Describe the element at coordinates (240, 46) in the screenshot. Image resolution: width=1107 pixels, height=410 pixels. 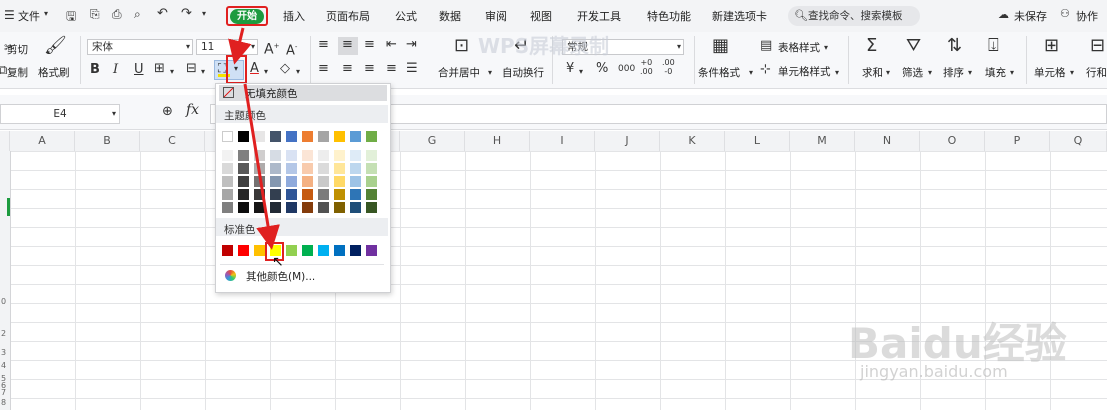
I see `arrow-to-fill-button` at that location.